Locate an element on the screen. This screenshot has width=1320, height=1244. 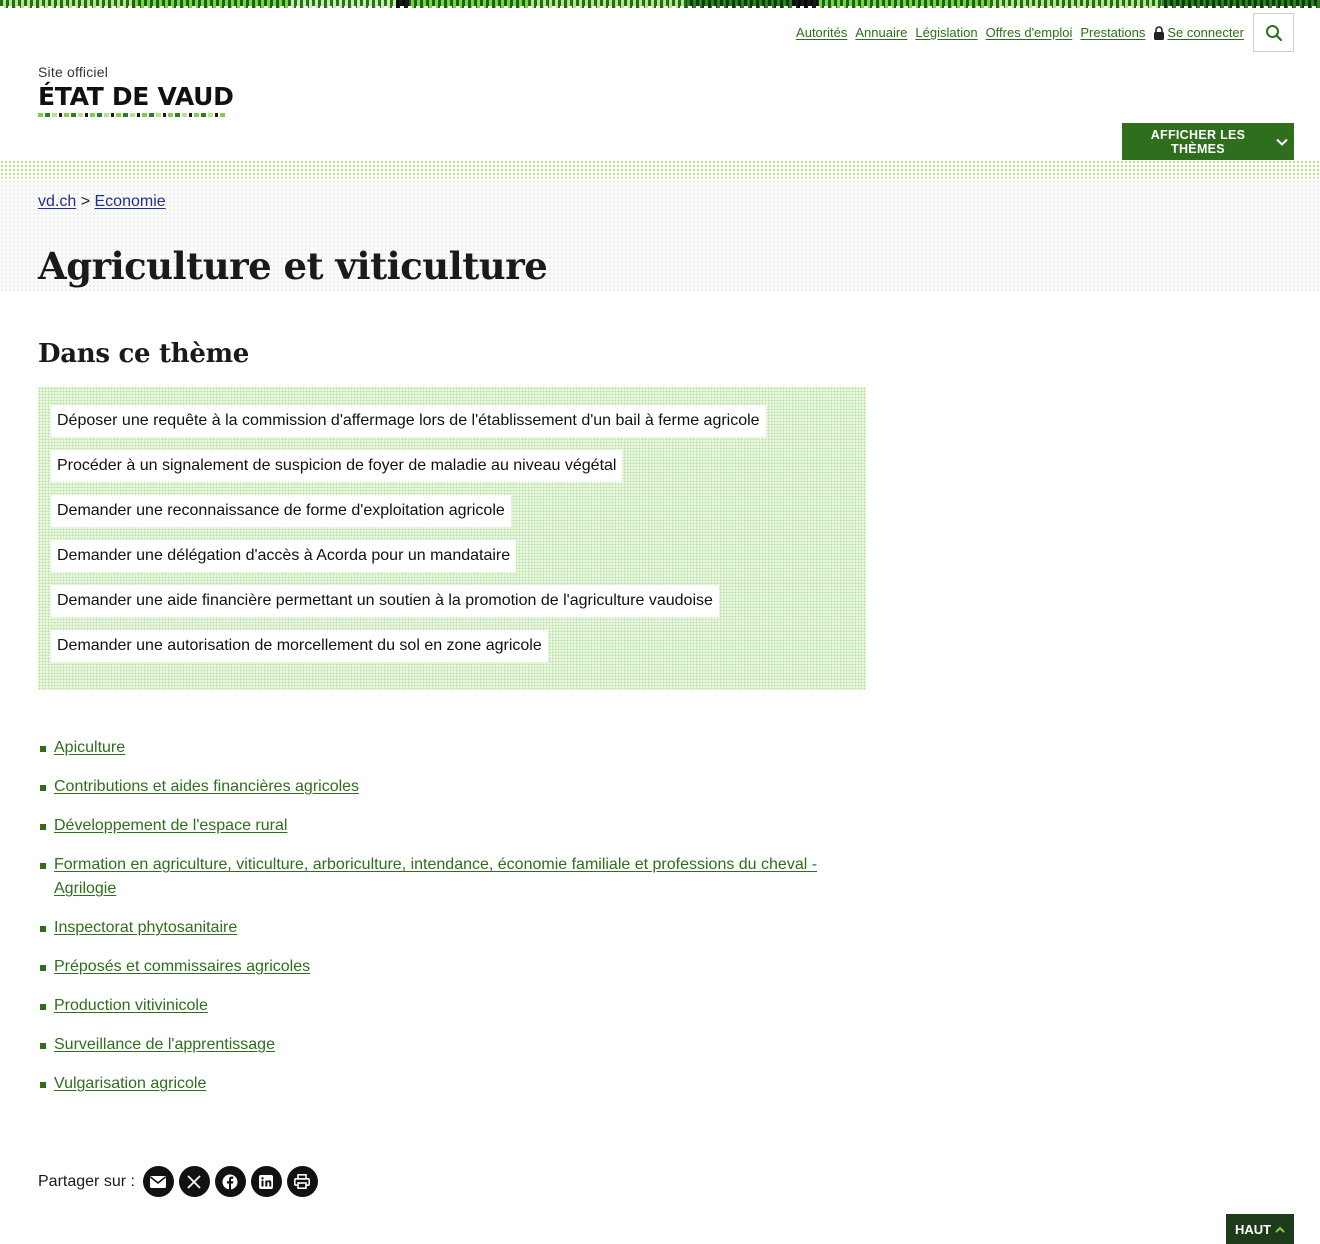
subtopic-link: Vulgarisation agricole is located at coordinates (130, 1083).